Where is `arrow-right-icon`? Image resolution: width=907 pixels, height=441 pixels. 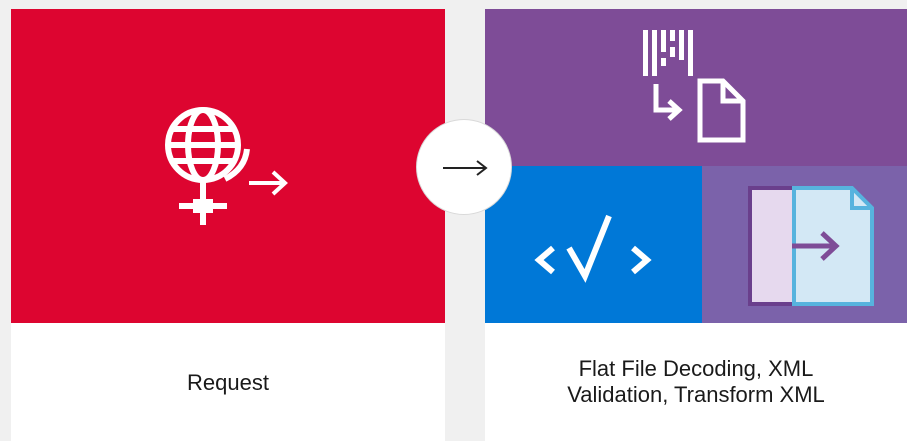 arrow-right-icon is located at coordinates (465, 168).